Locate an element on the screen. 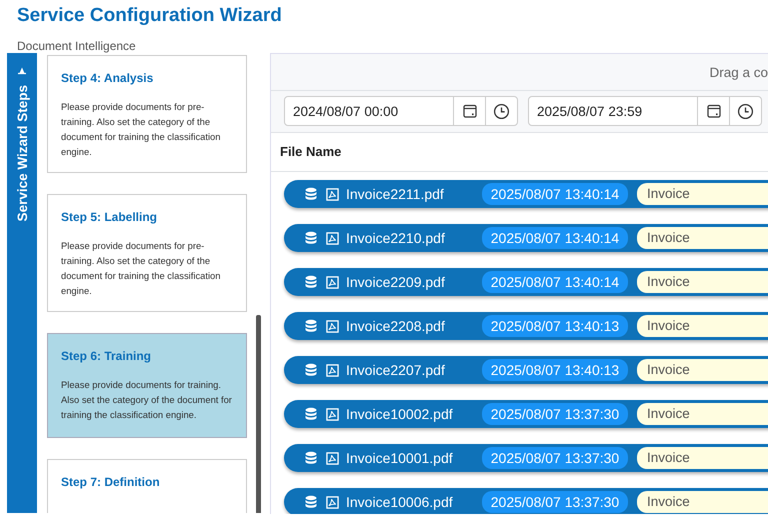  file-name: Invoice10002.pdf is located at coordinates (400, 414).